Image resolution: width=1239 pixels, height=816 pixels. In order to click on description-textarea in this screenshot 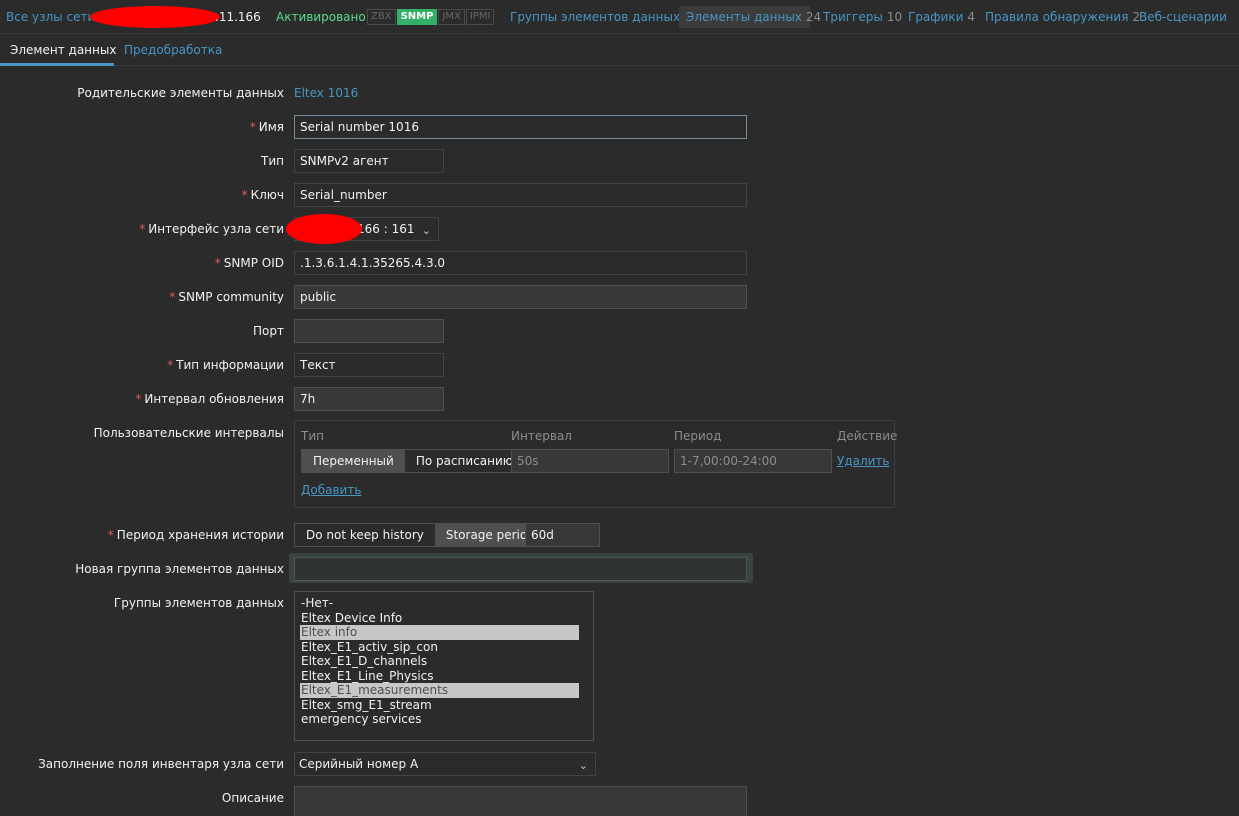, I will do `click(520, 801)`.